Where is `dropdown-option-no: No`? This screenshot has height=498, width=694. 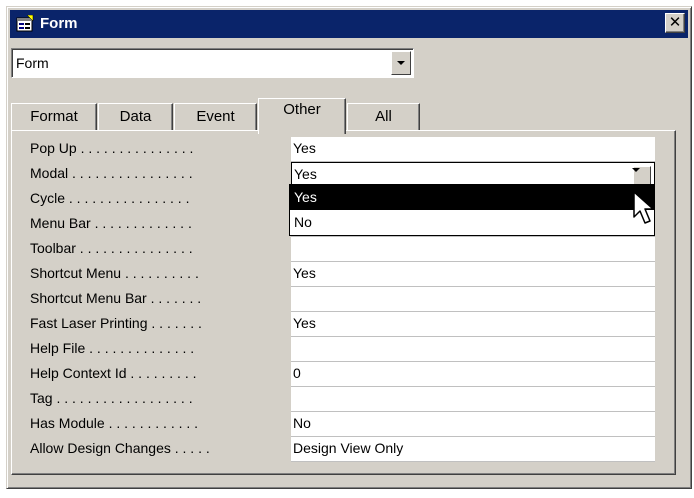
dropdown-option-no: No is located at coordinates (472, 222).